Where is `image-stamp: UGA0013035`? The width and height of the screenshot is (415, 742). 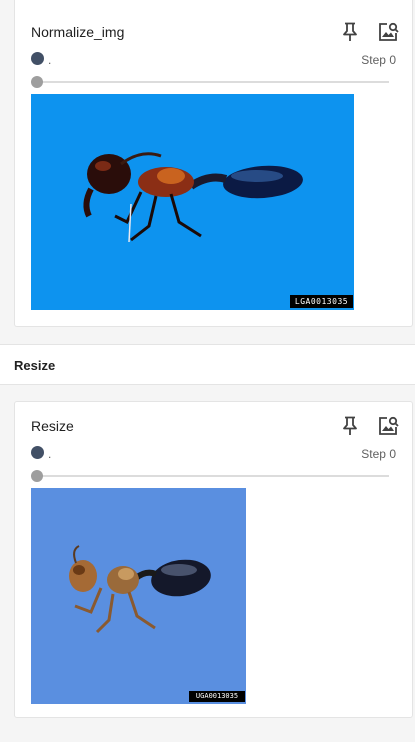
image-stamp: UGA0013035 is located at coordinates (217, 696).